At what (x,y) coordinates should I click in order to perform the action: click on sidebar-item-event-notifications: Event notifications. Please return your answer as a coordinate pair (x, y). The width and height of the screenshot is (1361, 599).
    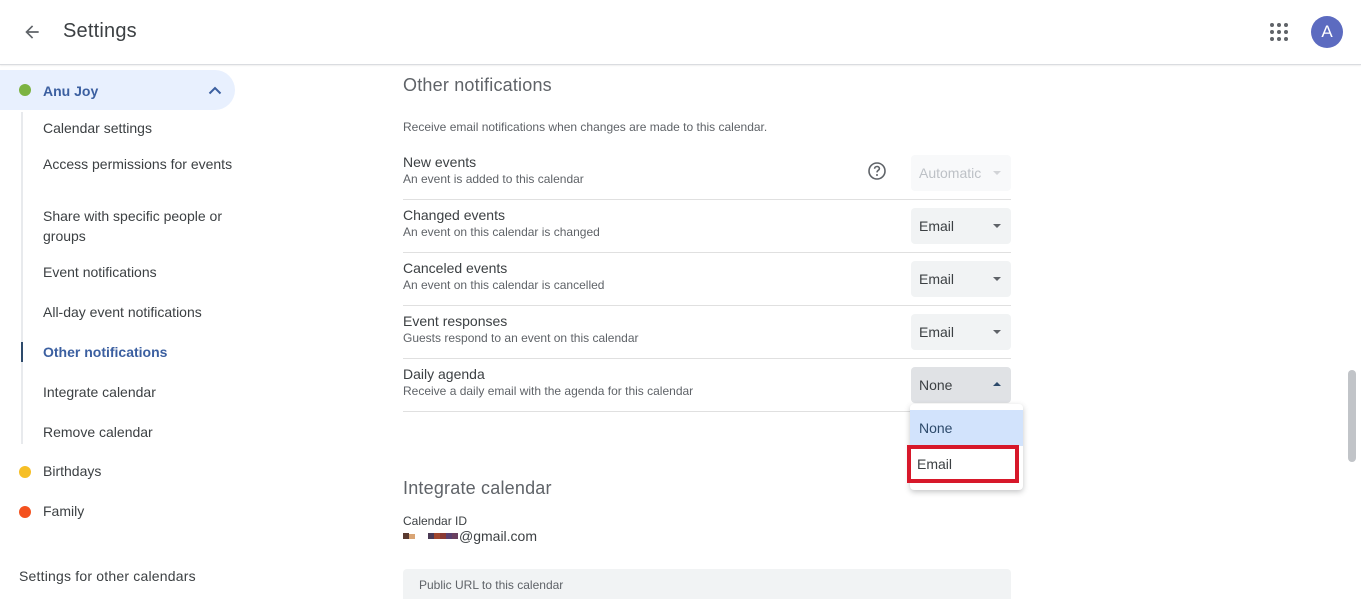
    Looking at the image, I should click on (138, 272).